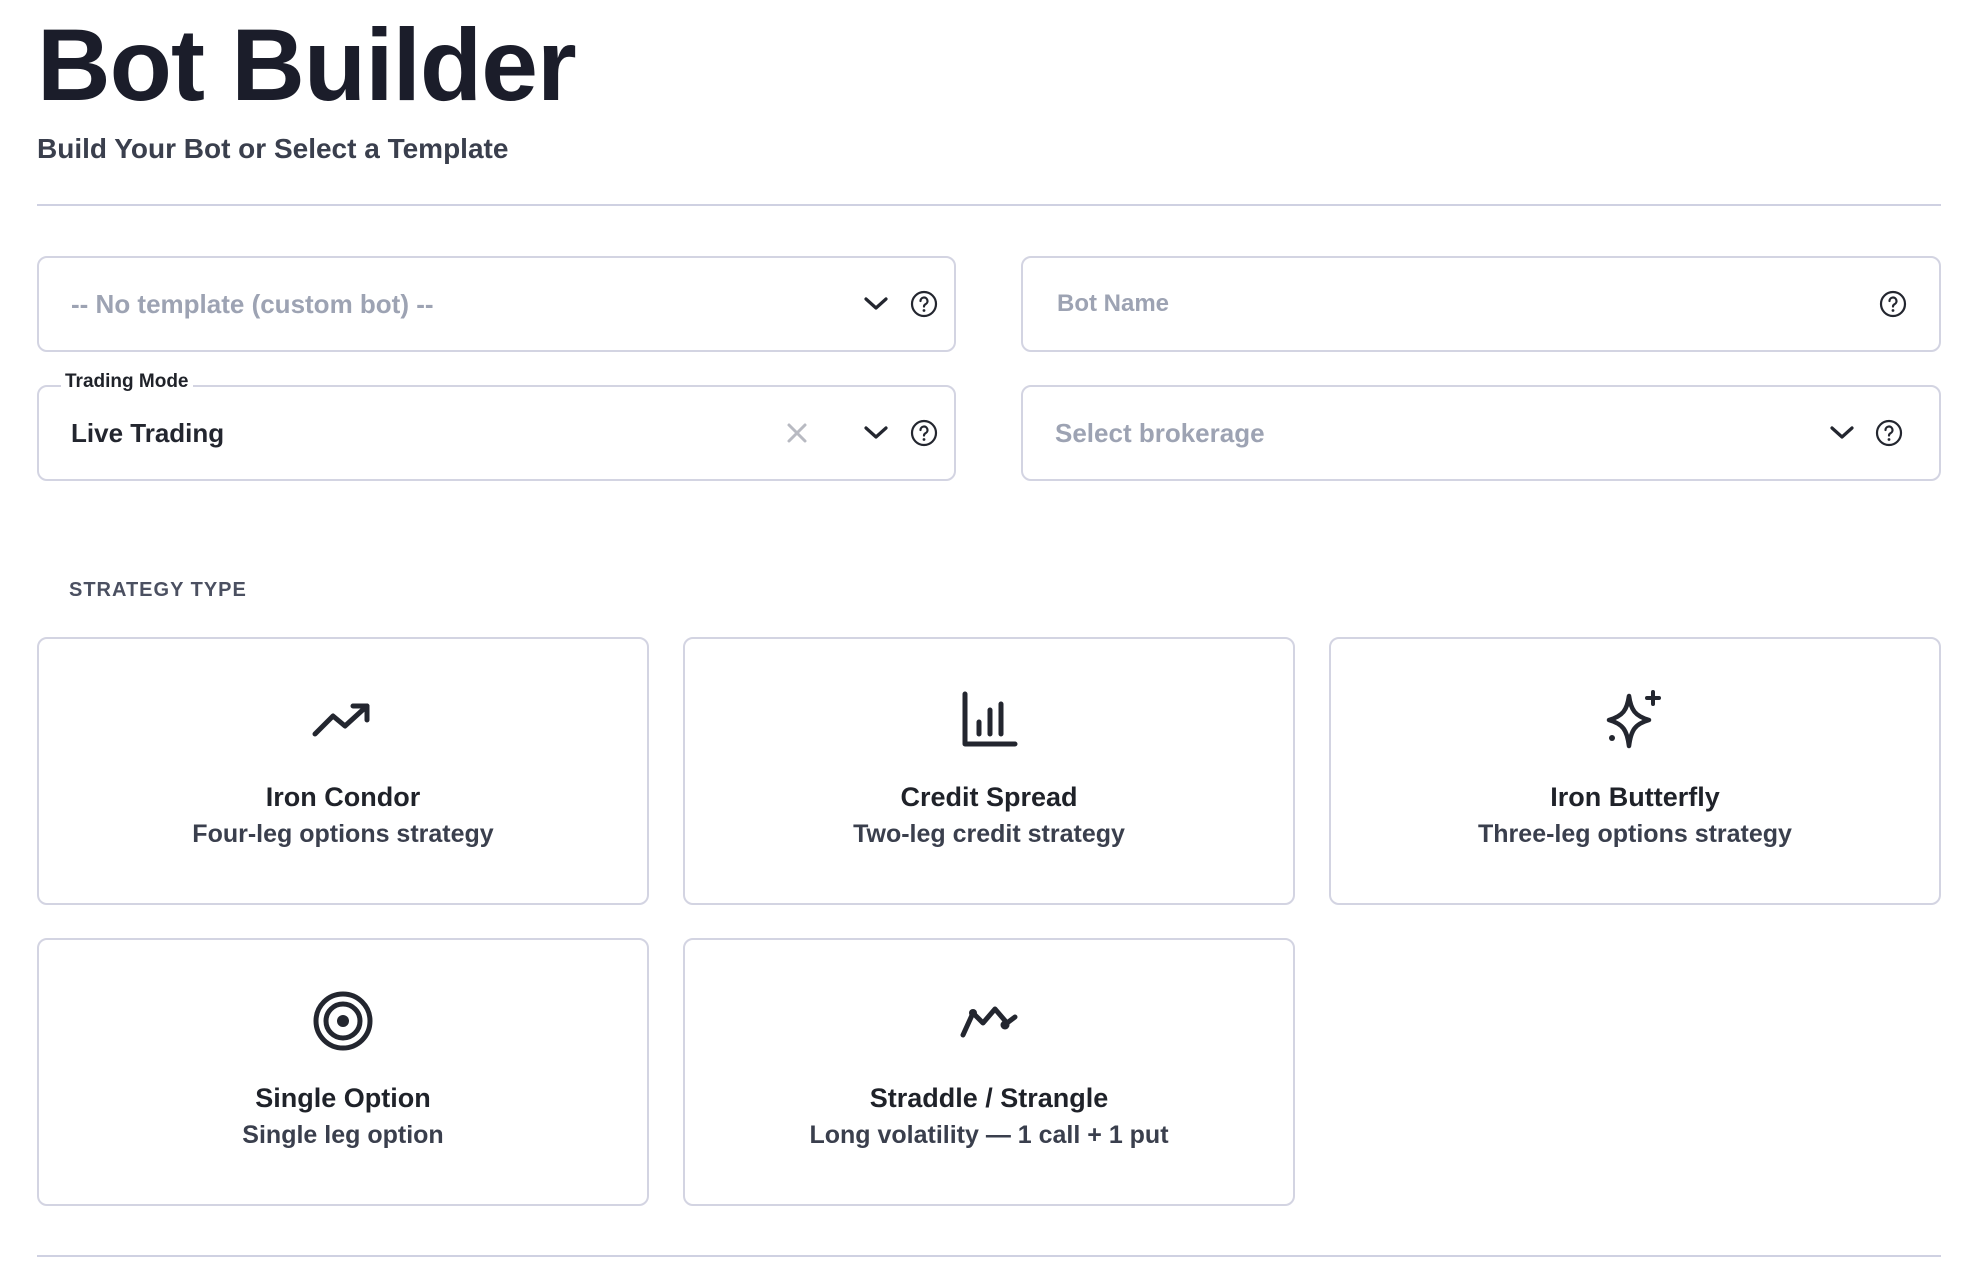  I want to click on sparkles-icon, so click(1635, 720).